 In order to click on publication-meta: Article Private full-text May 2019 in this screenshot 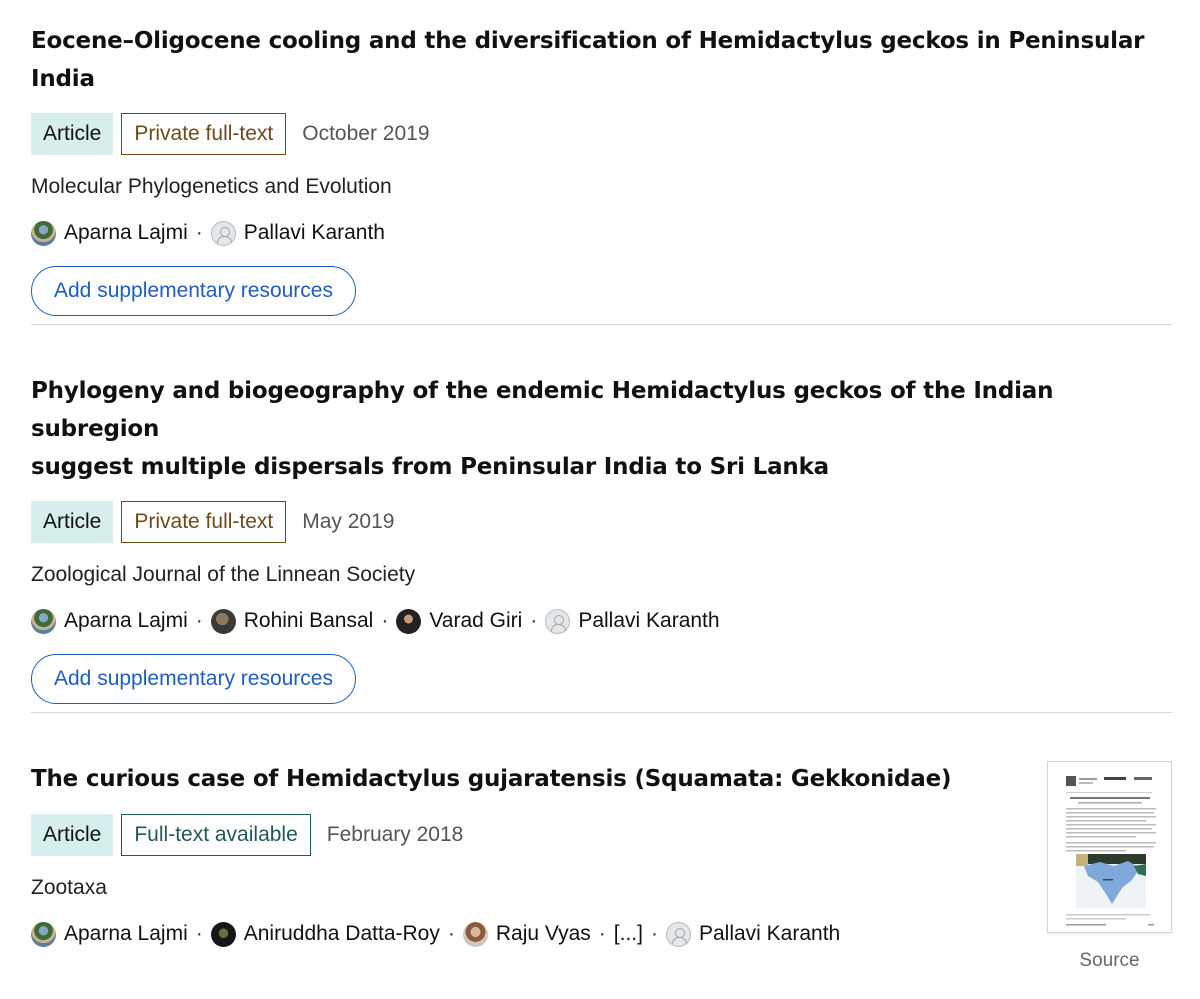, I will do `click(601, 522)`.